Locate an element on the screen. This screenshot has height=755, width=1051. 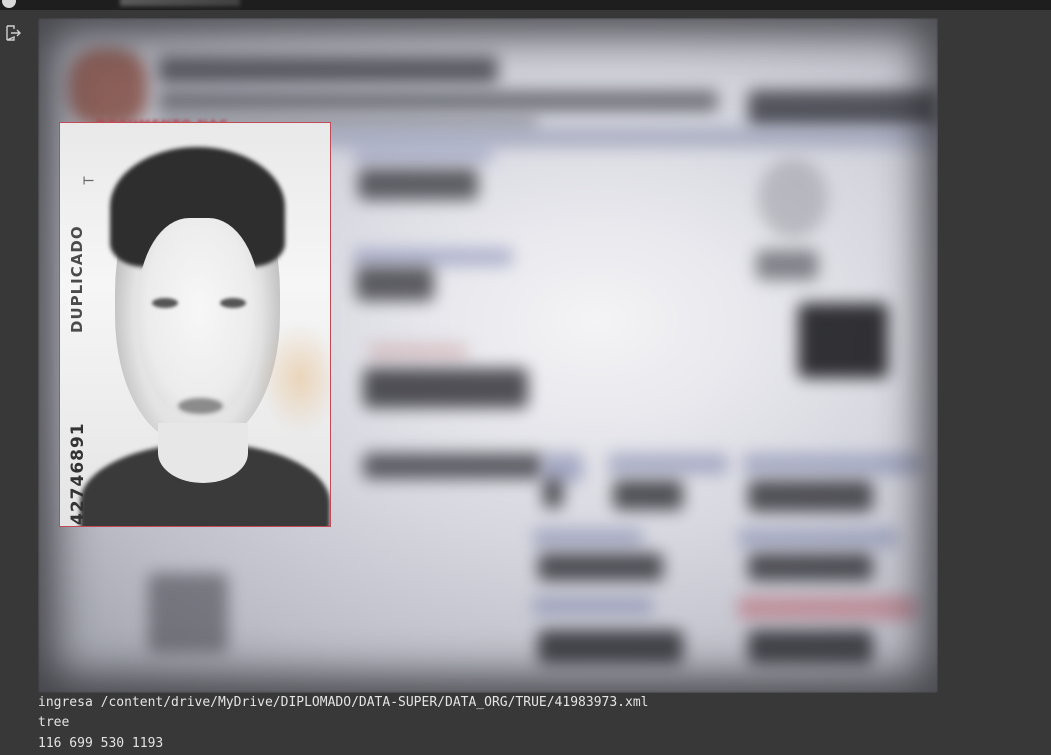
photo-letter: T is located at coordinates (90, 180).